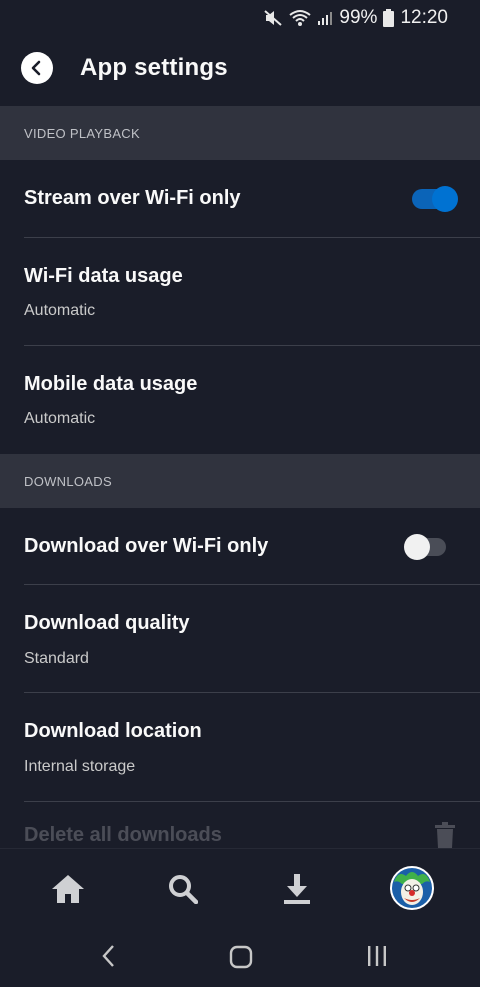 This screenshot has height=987, width=480. What do you see at coordinates (240, 18) in the screenshot?
I see `status-bar: 99% 12:20` at bounding box center [240, 18].